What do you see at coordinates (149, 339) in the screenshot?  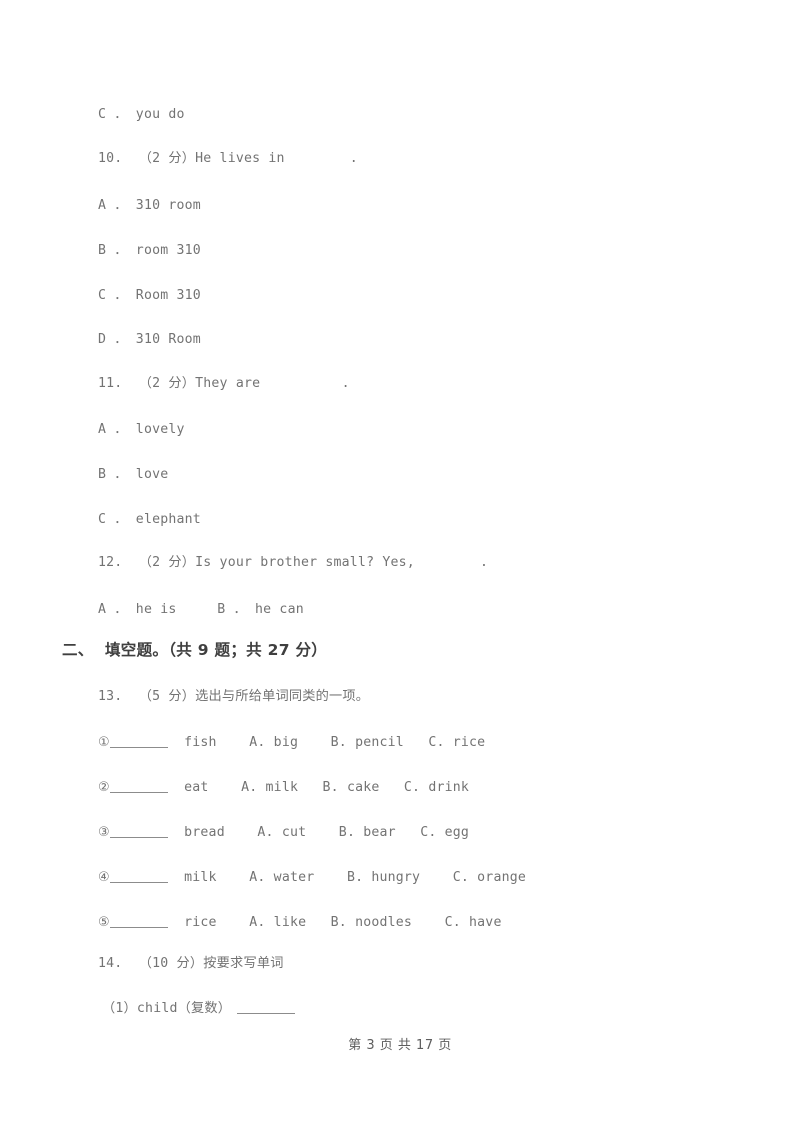 I see `q10-option-d: D ． 310 Room` at bounding box center [149, 339].